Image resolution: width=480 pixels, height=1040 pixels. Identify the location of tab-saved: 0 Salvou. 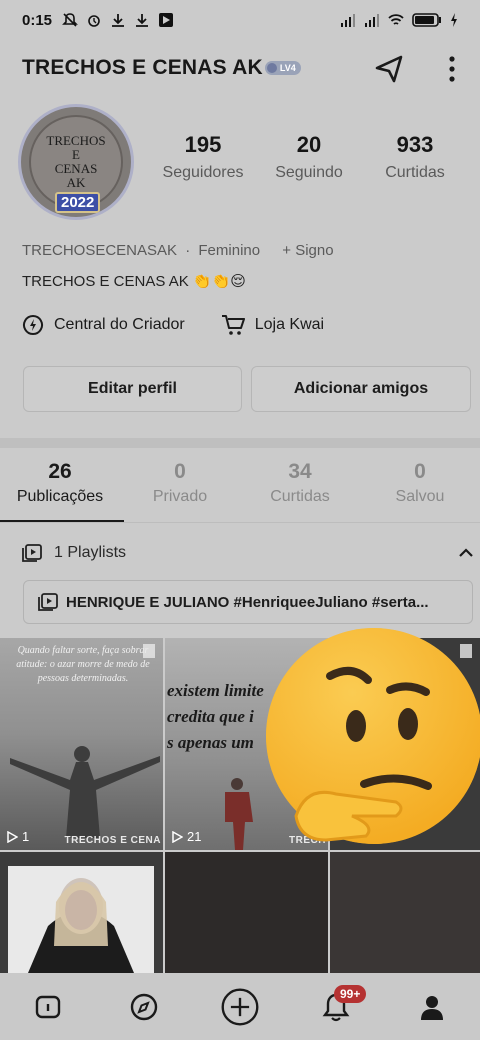
(420, 492).